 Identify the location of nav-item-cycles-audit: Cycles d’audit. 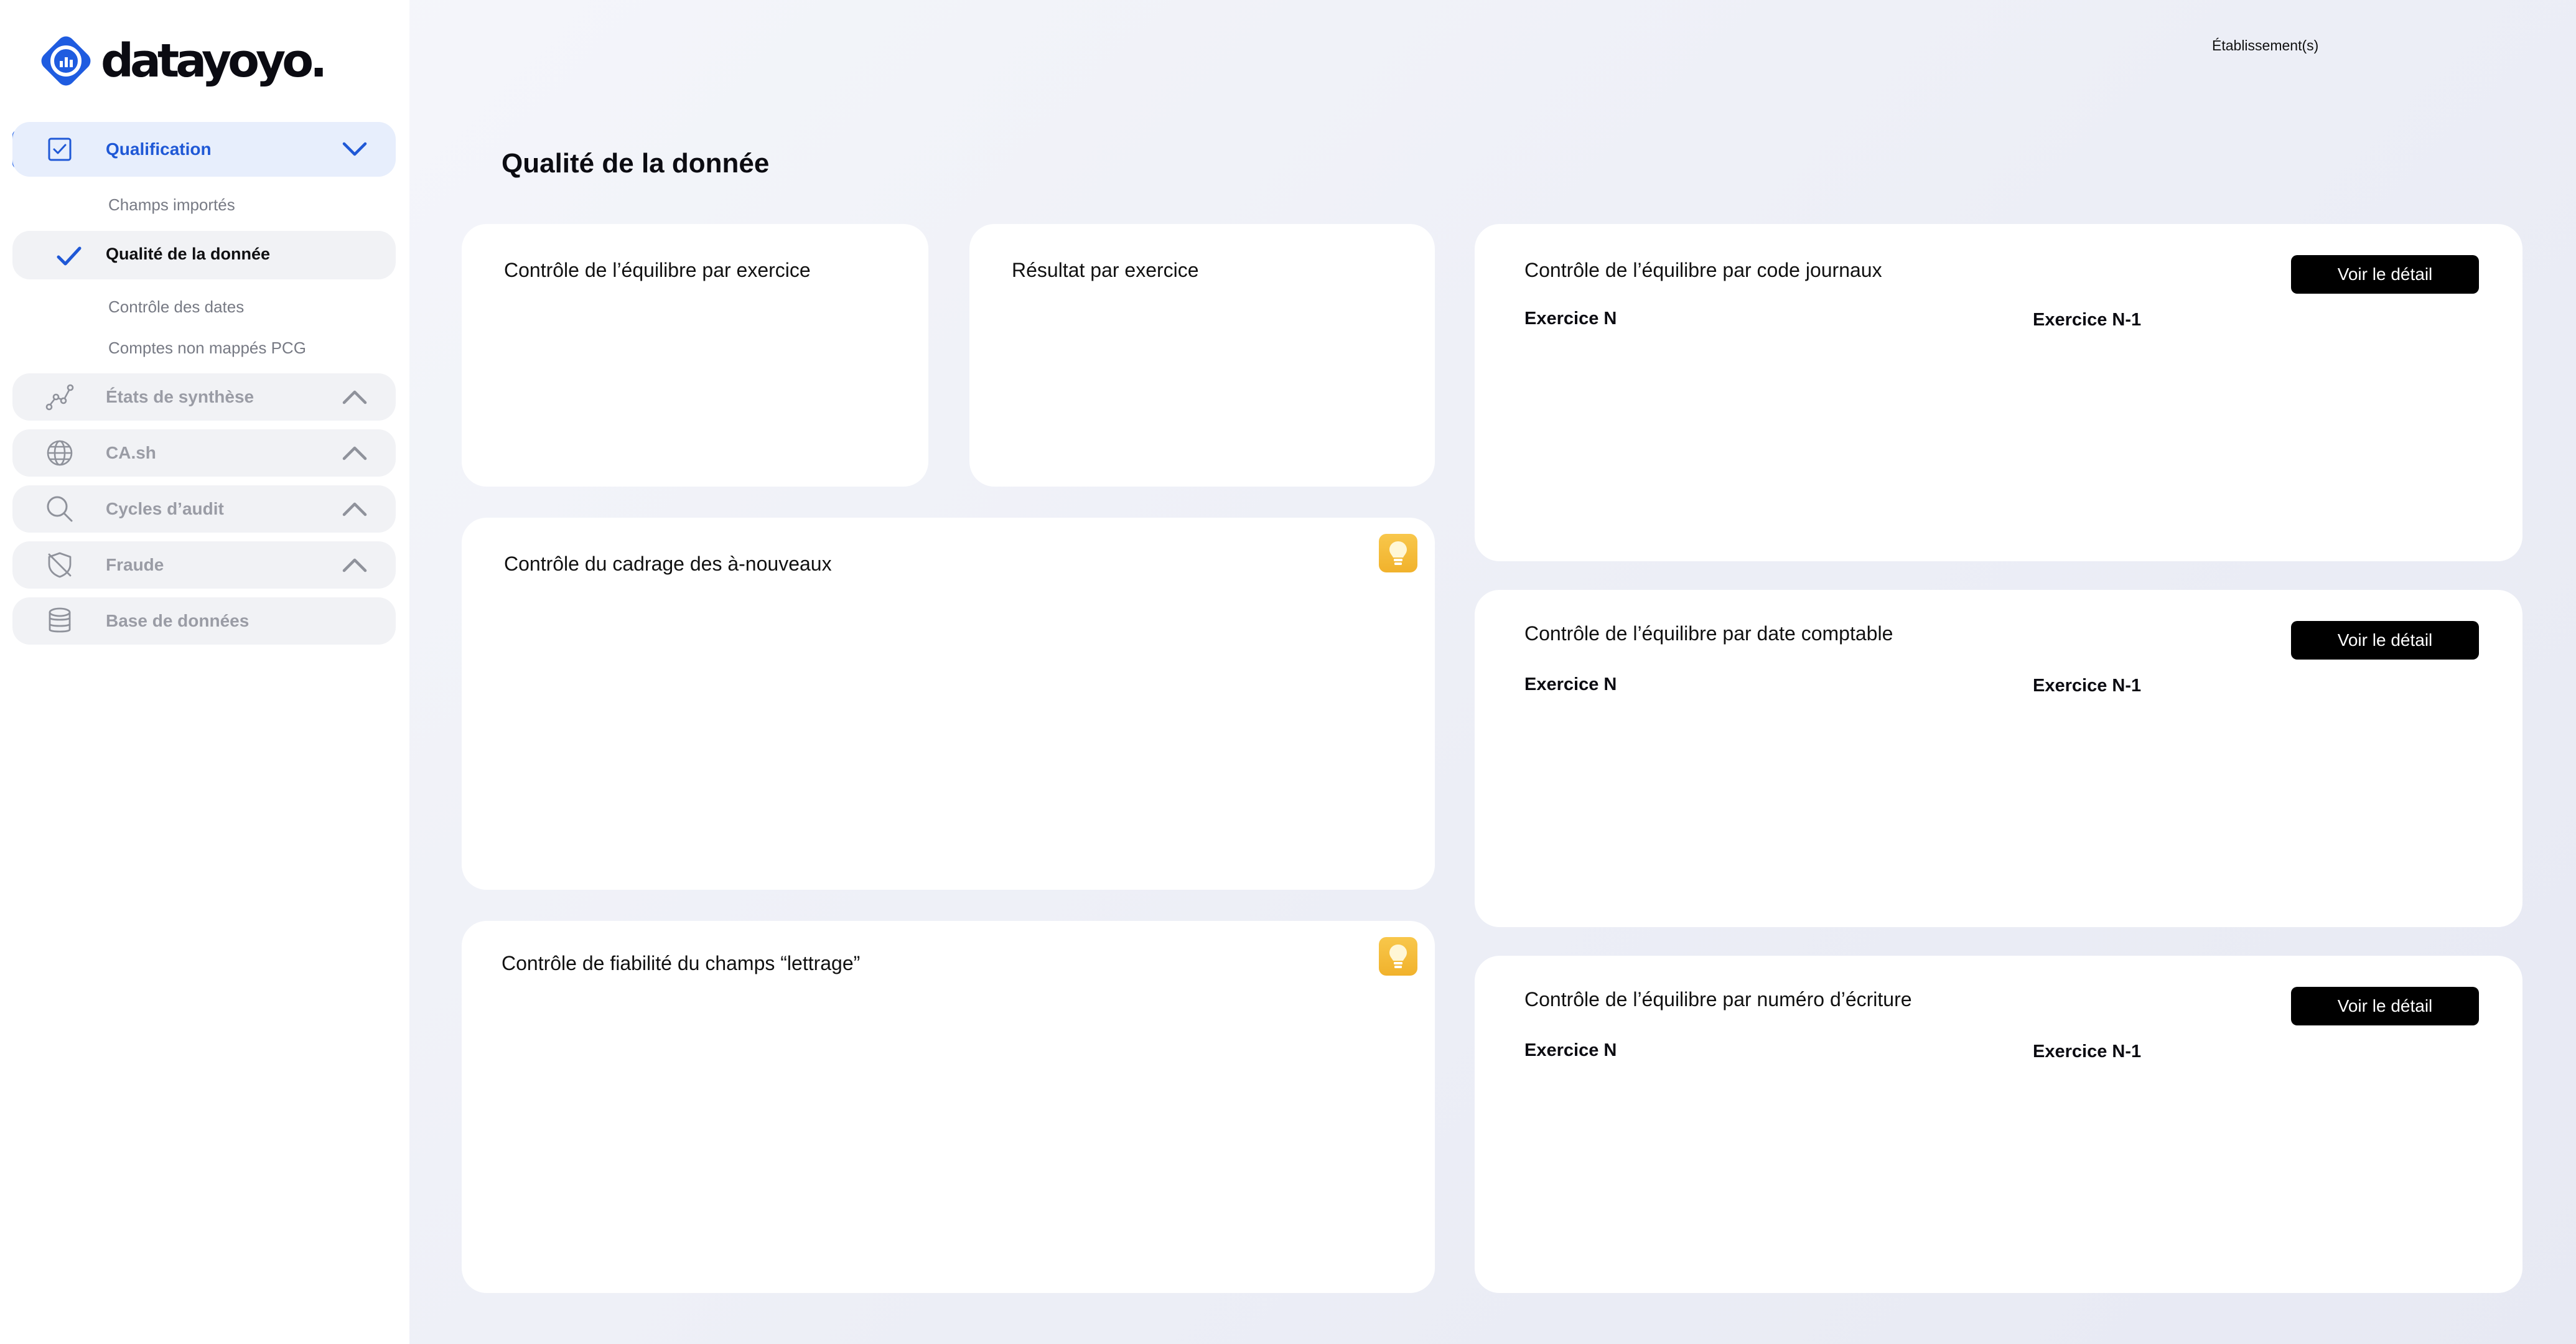
(204, 509).